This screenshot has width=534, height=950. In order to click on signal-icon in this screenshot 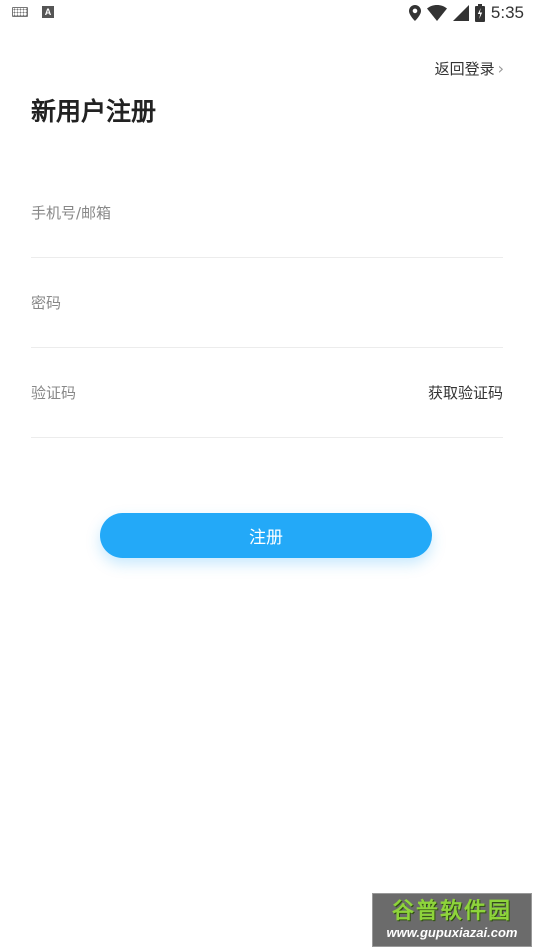, I will do `click(460, 13)`.